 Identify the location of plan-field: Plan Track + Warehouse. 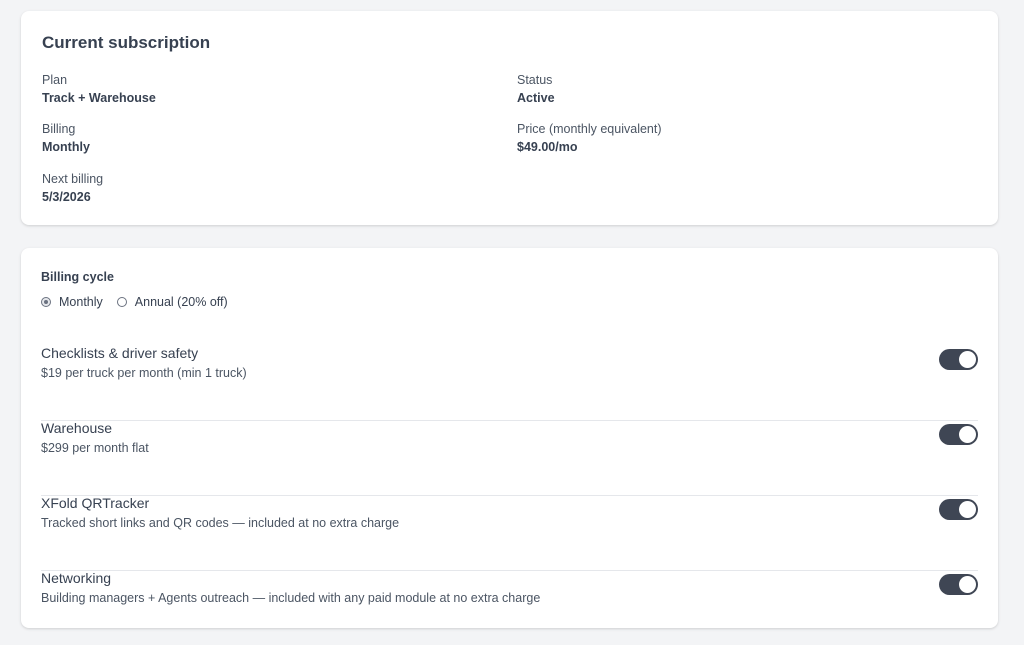
(99, 89).